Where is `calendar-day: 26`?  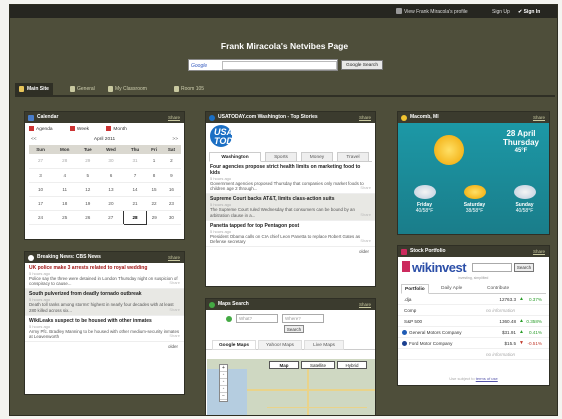
calendar-day: 26 is located at coordinates (88, 217).